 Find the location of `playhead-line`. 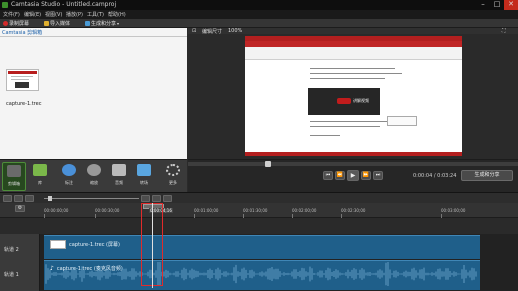

playhead-line is located at coordinates (152, 245).